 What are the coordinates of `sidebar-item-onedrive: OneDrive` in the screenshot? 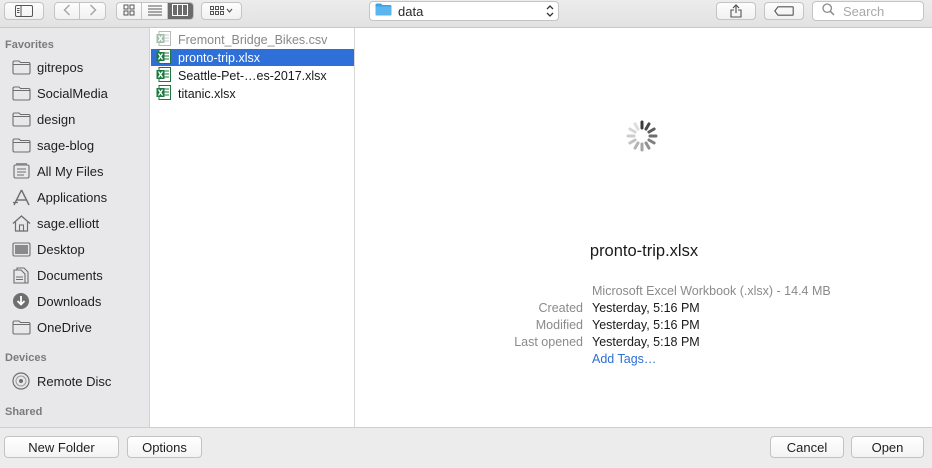 It's located at (74, 327).